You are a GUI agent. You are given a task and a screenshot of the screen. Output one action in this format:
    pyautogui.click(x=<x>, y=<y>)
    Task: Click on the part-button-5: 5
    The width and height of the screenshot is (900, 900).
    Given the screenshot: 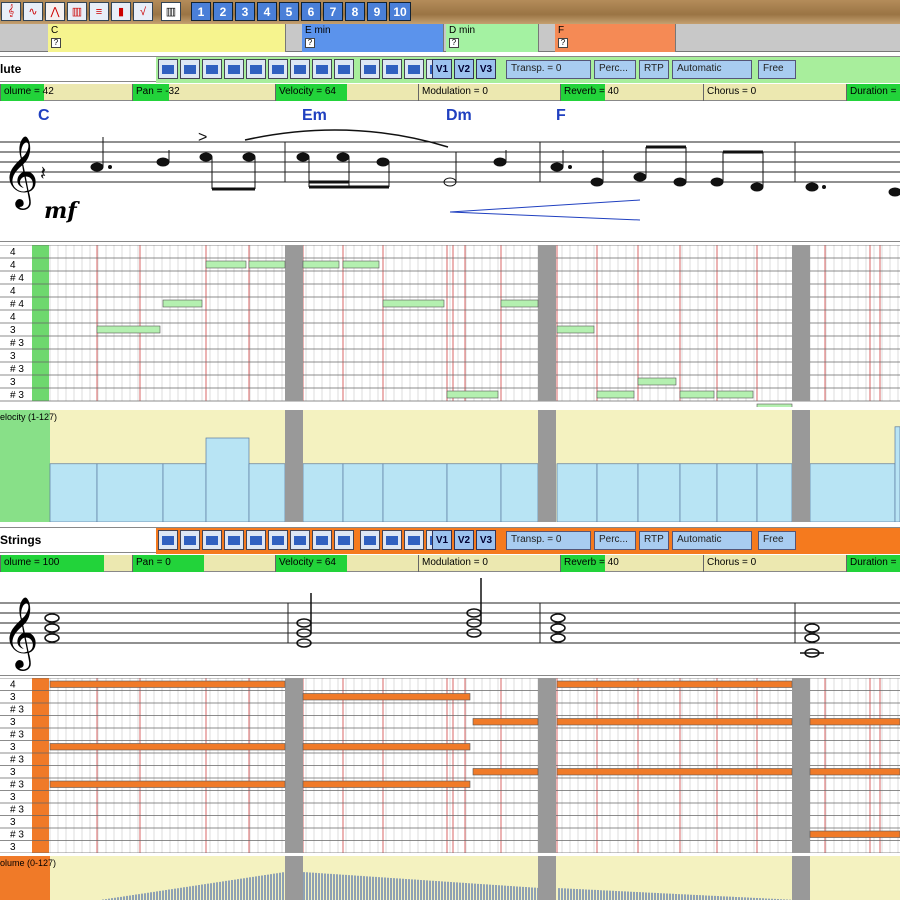 What is the action you would take?
    pyautogui.click(x=289, y=11)
    